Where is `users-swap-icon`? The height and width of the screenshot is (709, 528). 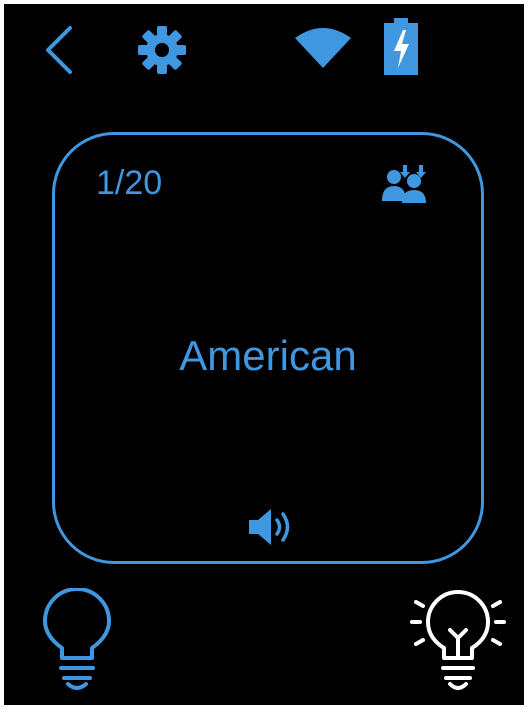 users-swap-icon is located at coordinates (405, 184).